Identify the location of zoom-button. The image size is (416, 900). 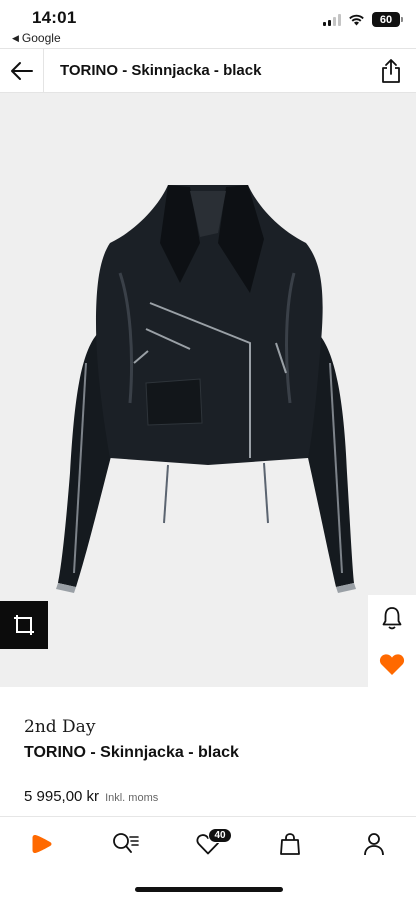
(24, 625).